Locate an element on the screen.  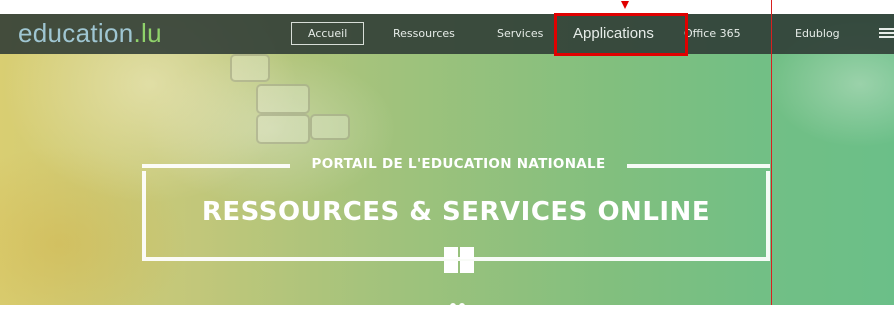
nav-item-label: Ressources is located at coordinates (424, 33).